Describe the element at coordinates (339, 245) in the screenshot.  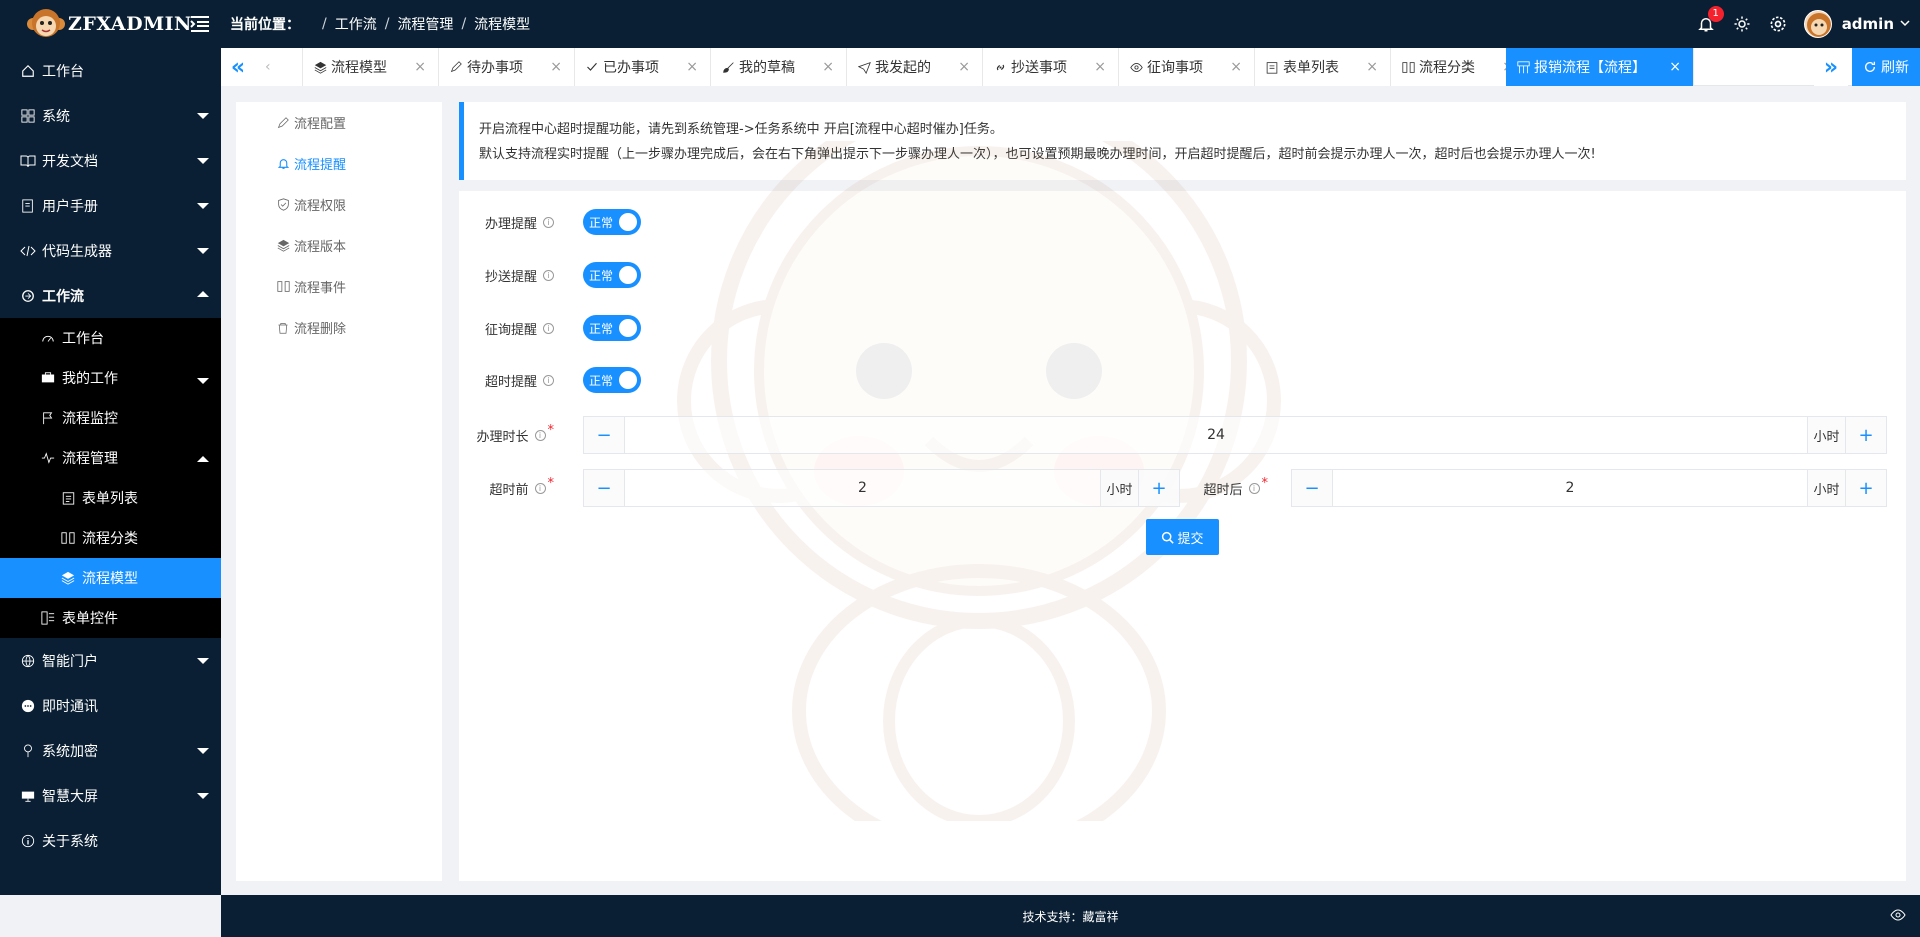
I see `submenu-item-version: 流程版本` at that location.